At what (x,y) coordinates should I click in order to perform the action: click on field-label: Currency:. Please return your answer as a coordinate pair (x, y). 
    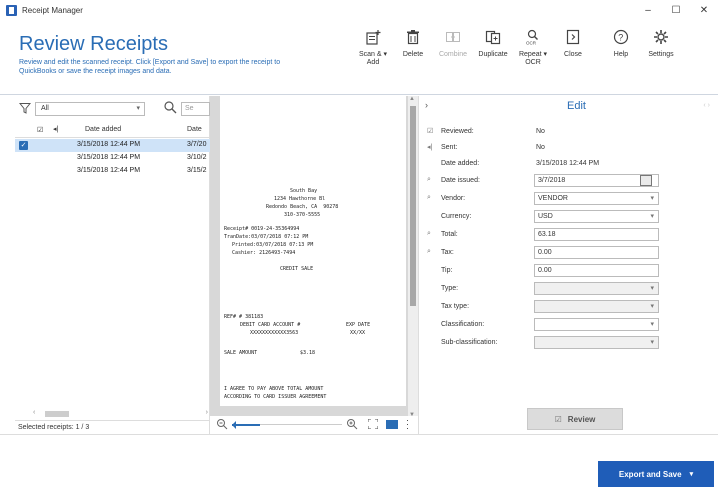
    Looking at the image, I should click on (456, 216).